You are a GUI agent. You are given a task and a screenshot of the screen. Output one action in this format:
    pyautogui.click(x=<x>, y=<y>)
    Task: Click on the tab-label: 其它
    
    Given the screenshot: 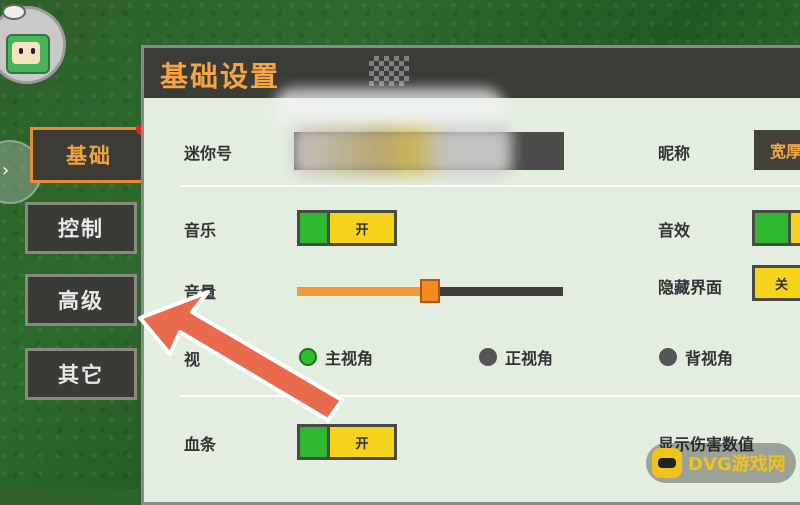 What is the action you would take?
    pyautogui.click(x=81, y=375)
    